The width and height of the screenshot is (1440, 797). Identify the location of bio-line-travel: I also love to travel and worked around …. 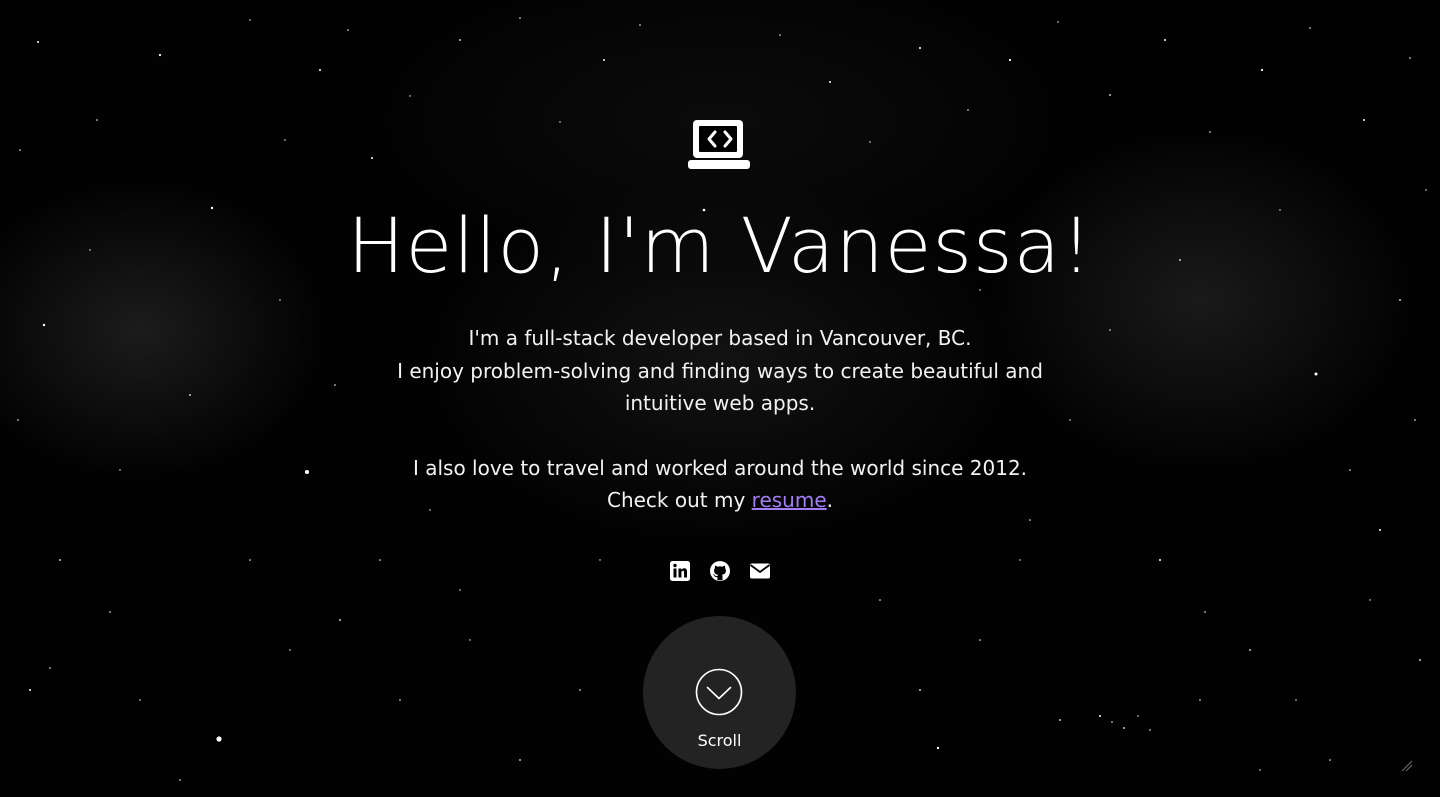
(720, 467).